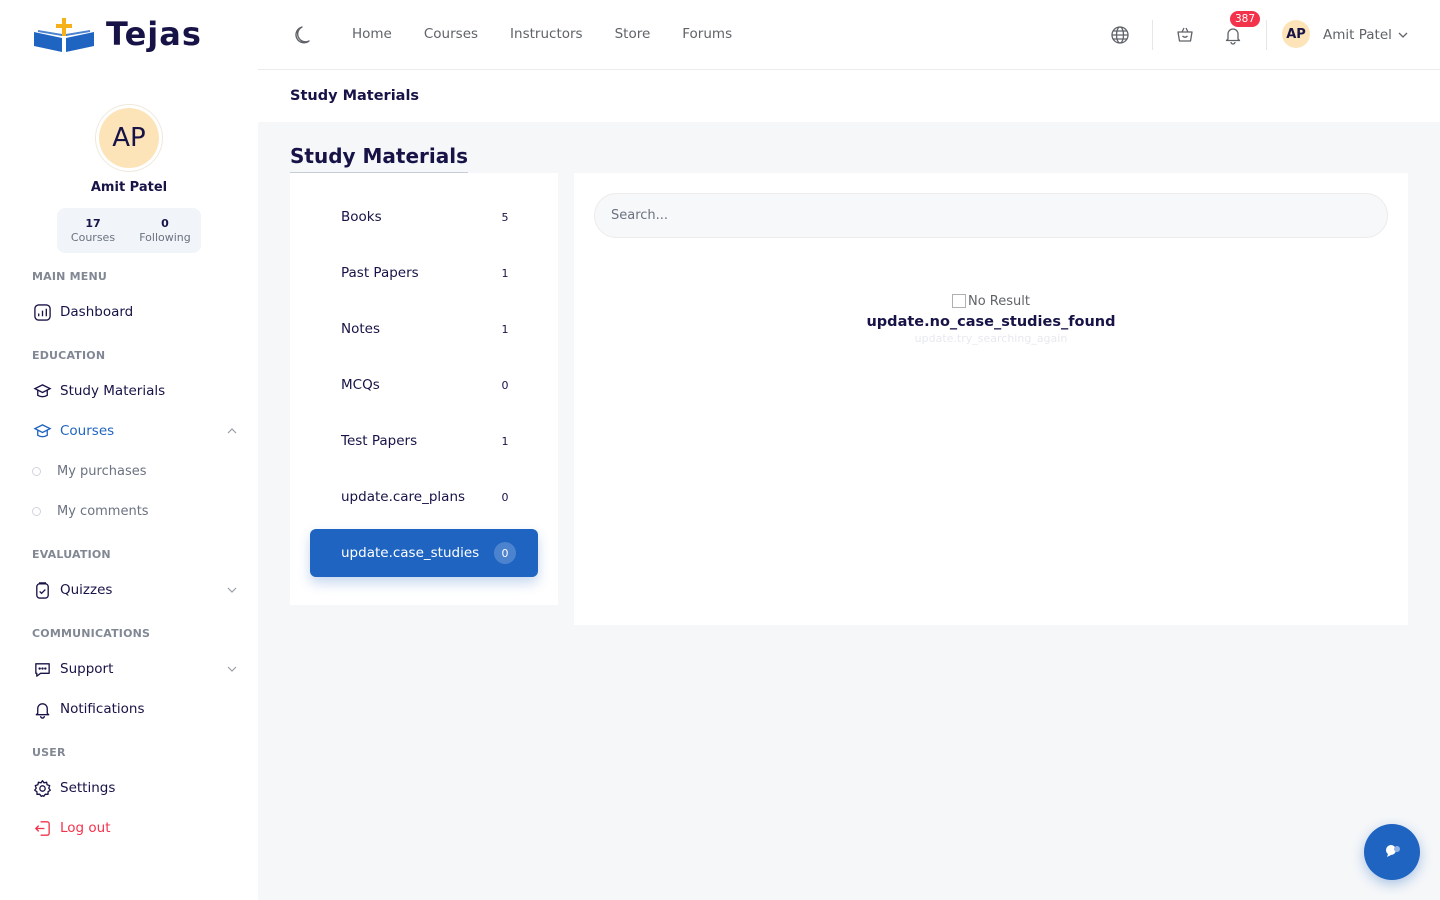  What do you see at coordinates (42, 590) in the screenshot?
I see `clipboard-check-icon` at bounding box center [42, 590].